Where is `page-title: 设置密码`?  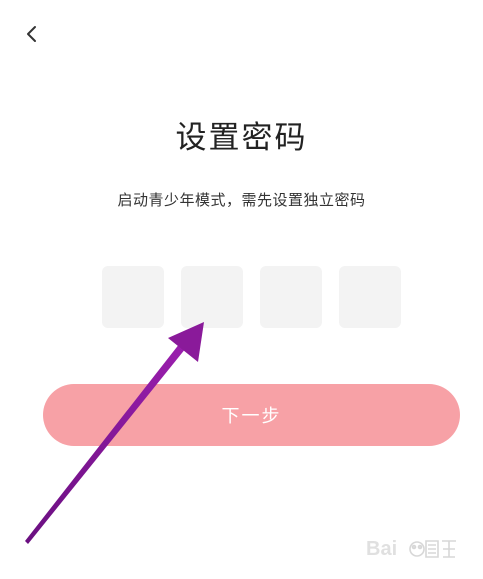
page-title: 设置密码 is located at coordinates (241, 138).